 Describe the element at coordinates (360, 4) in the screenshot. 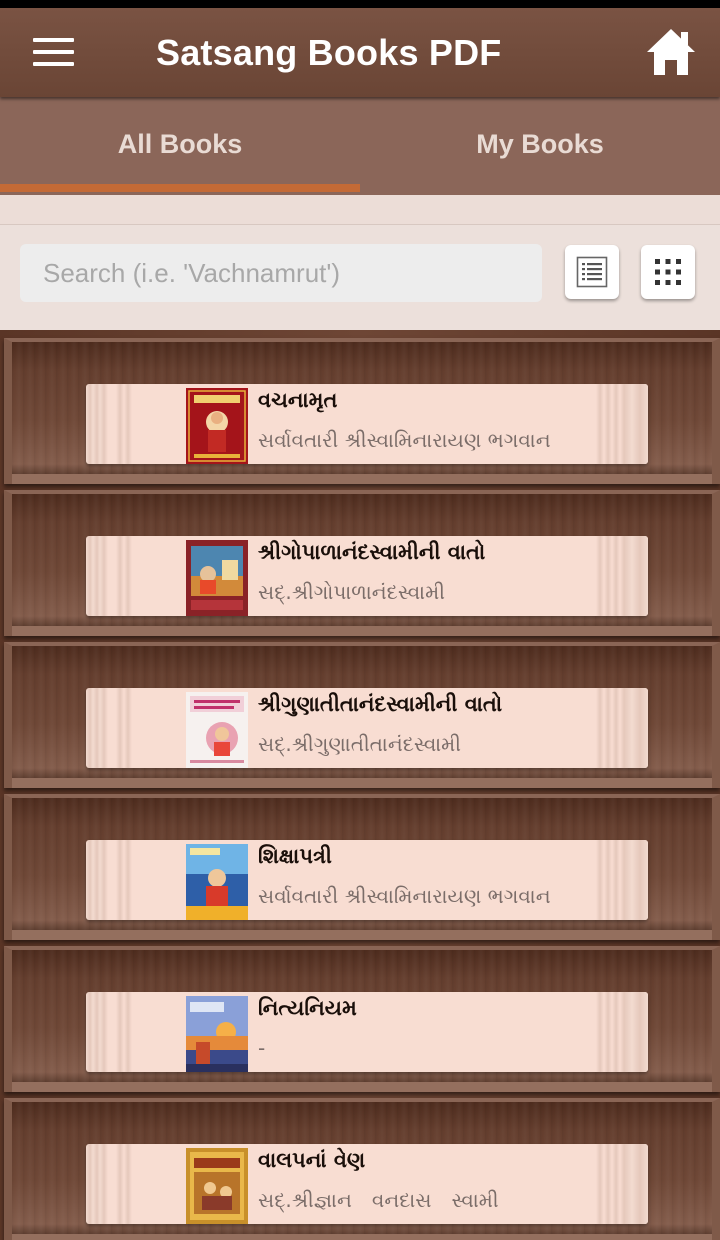

I see `status-bar` at that location.